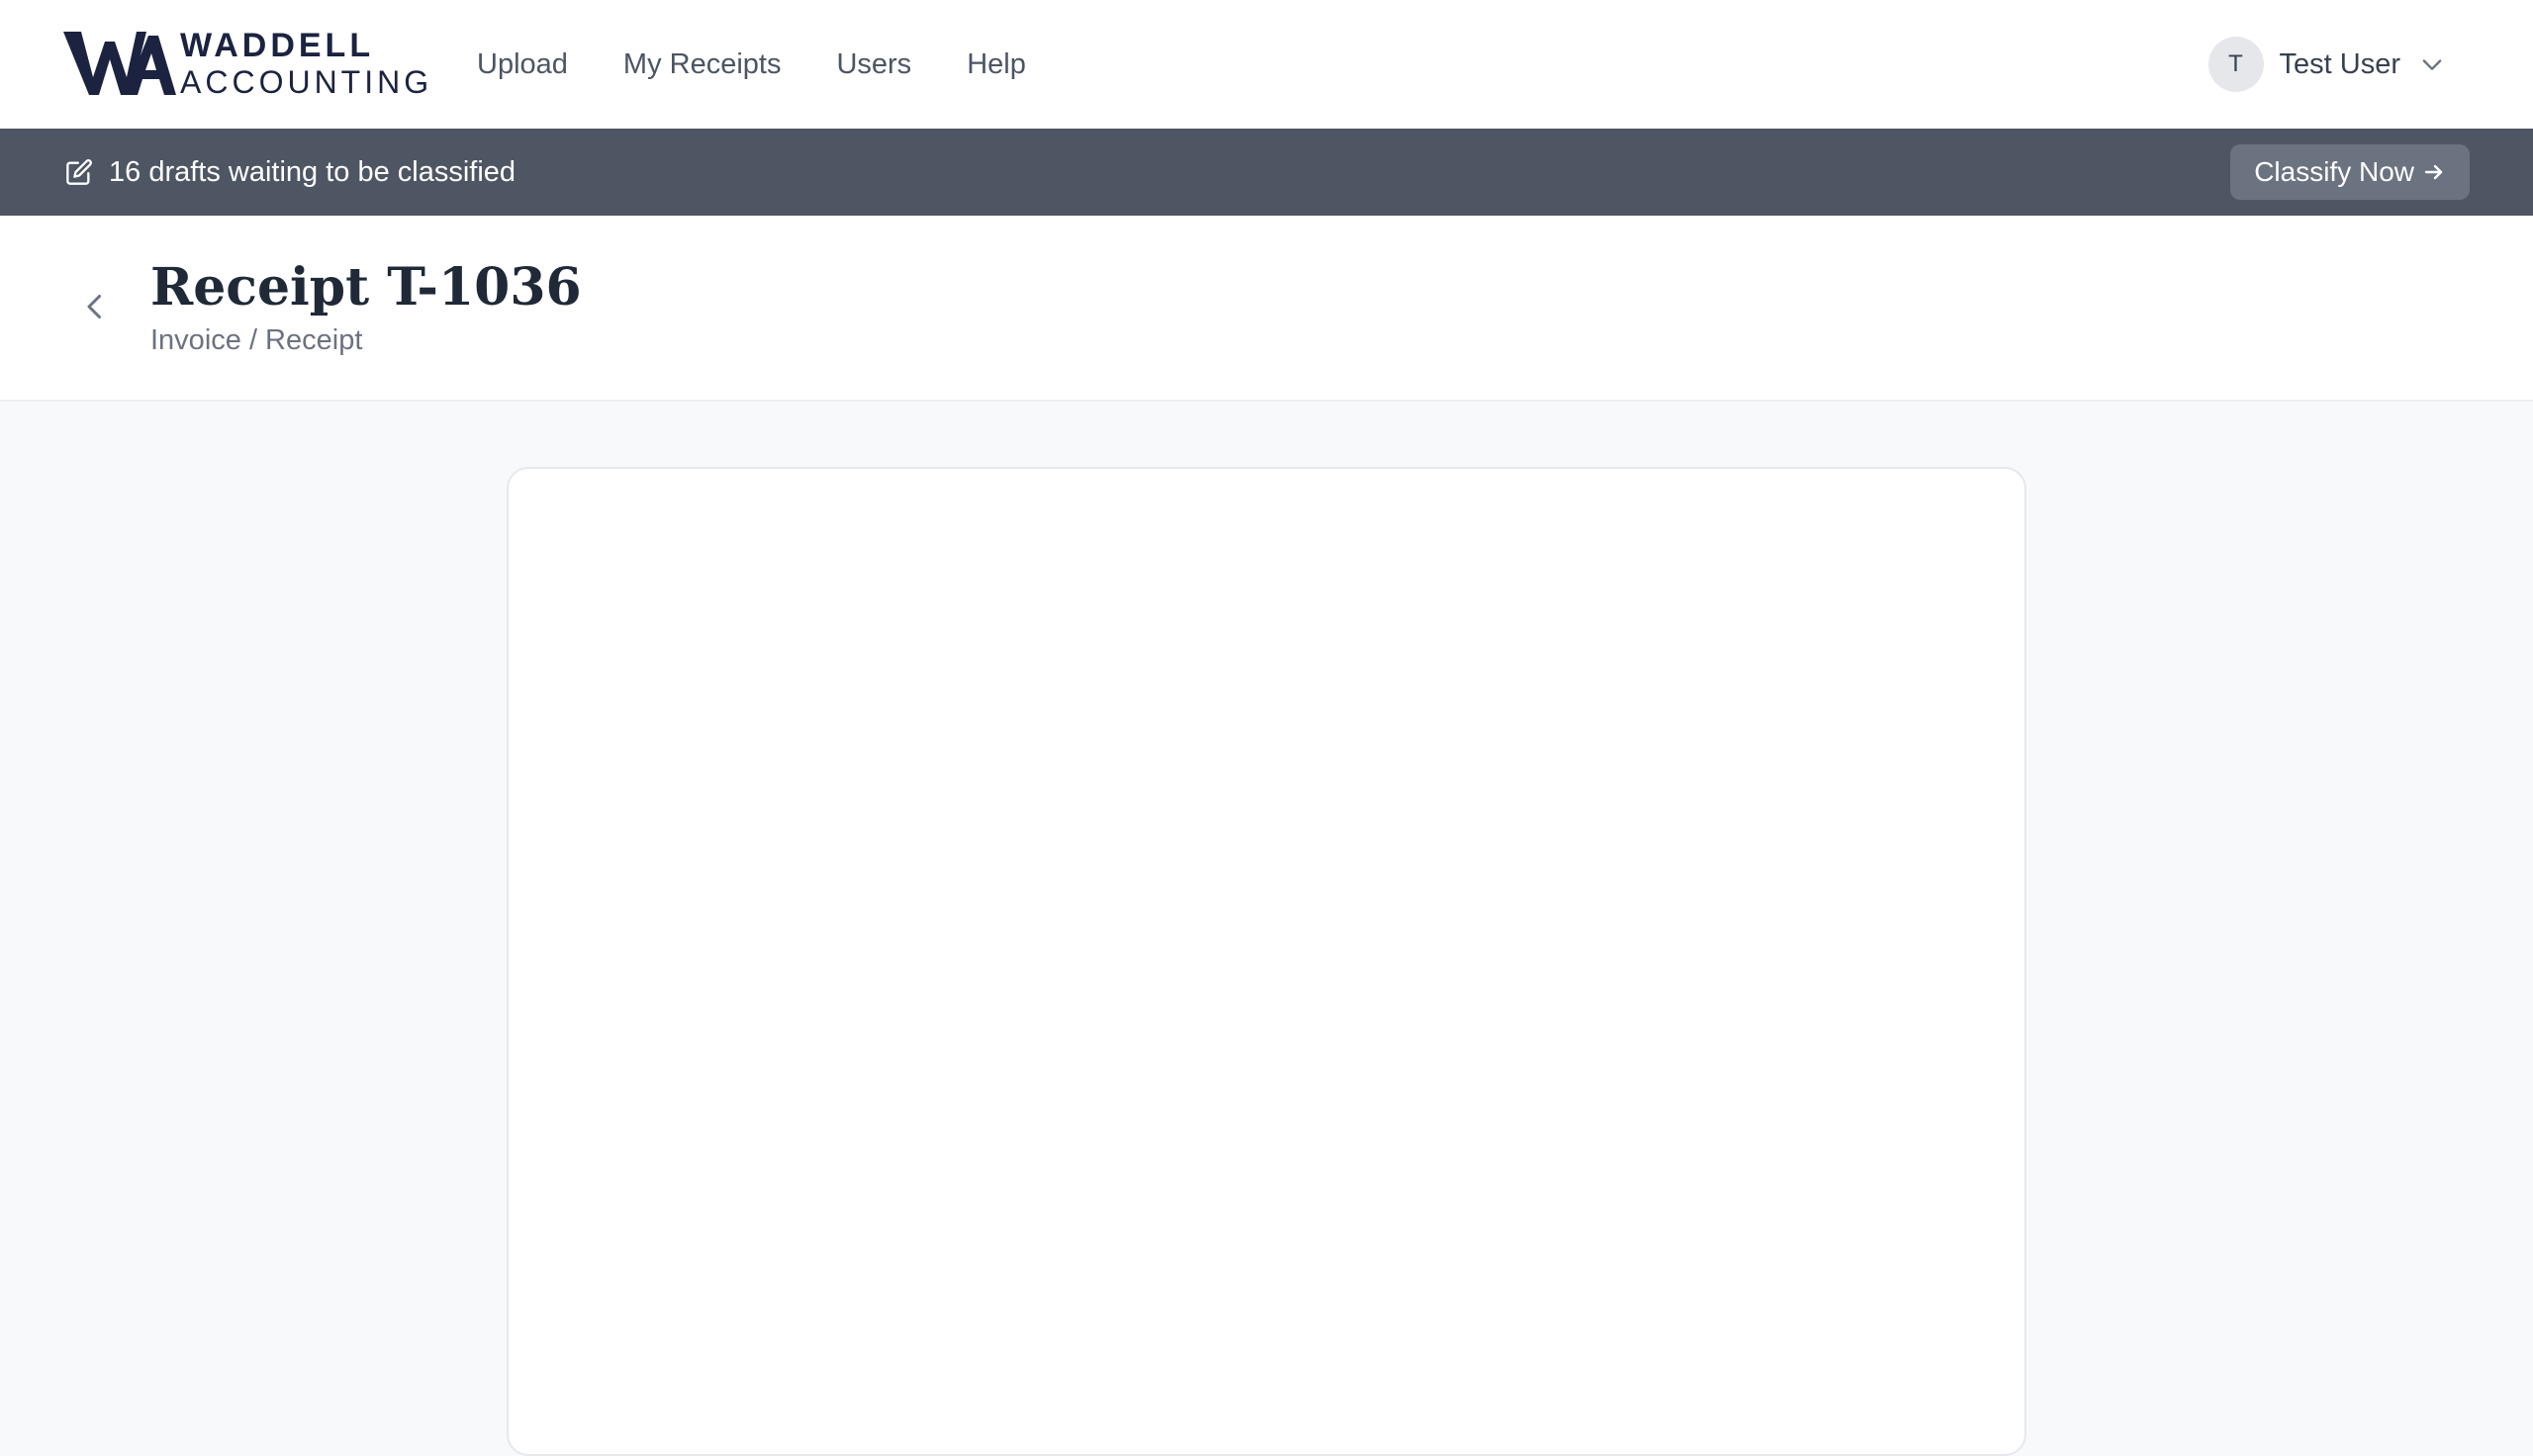 The image size is (2533, 1456). I want to click on brand-line-2: ACCOUNTING, so click(307, 82).